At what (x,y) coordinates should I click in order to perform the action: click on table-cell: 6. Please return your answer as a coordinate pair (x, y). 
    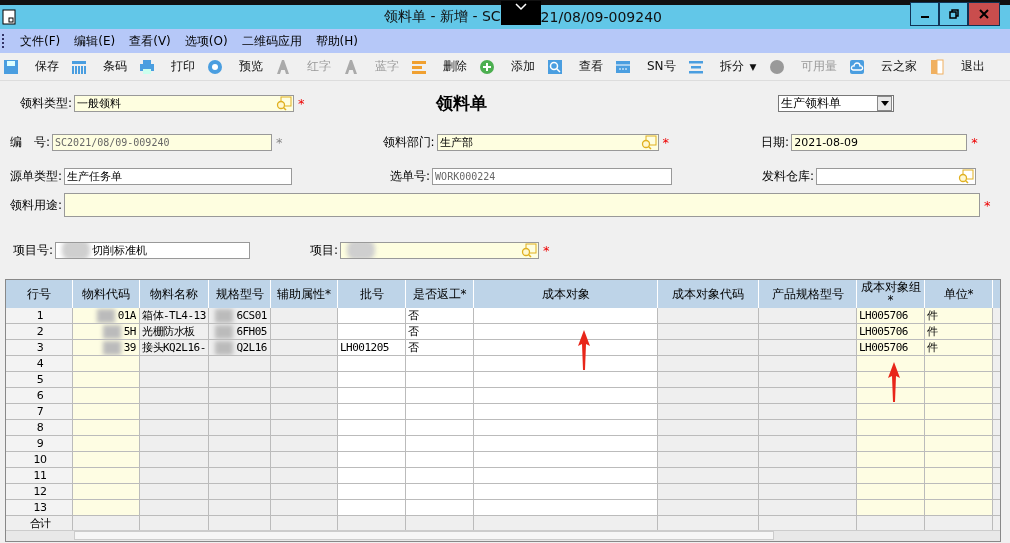
    Looking at the image, I should click on (39, 396).